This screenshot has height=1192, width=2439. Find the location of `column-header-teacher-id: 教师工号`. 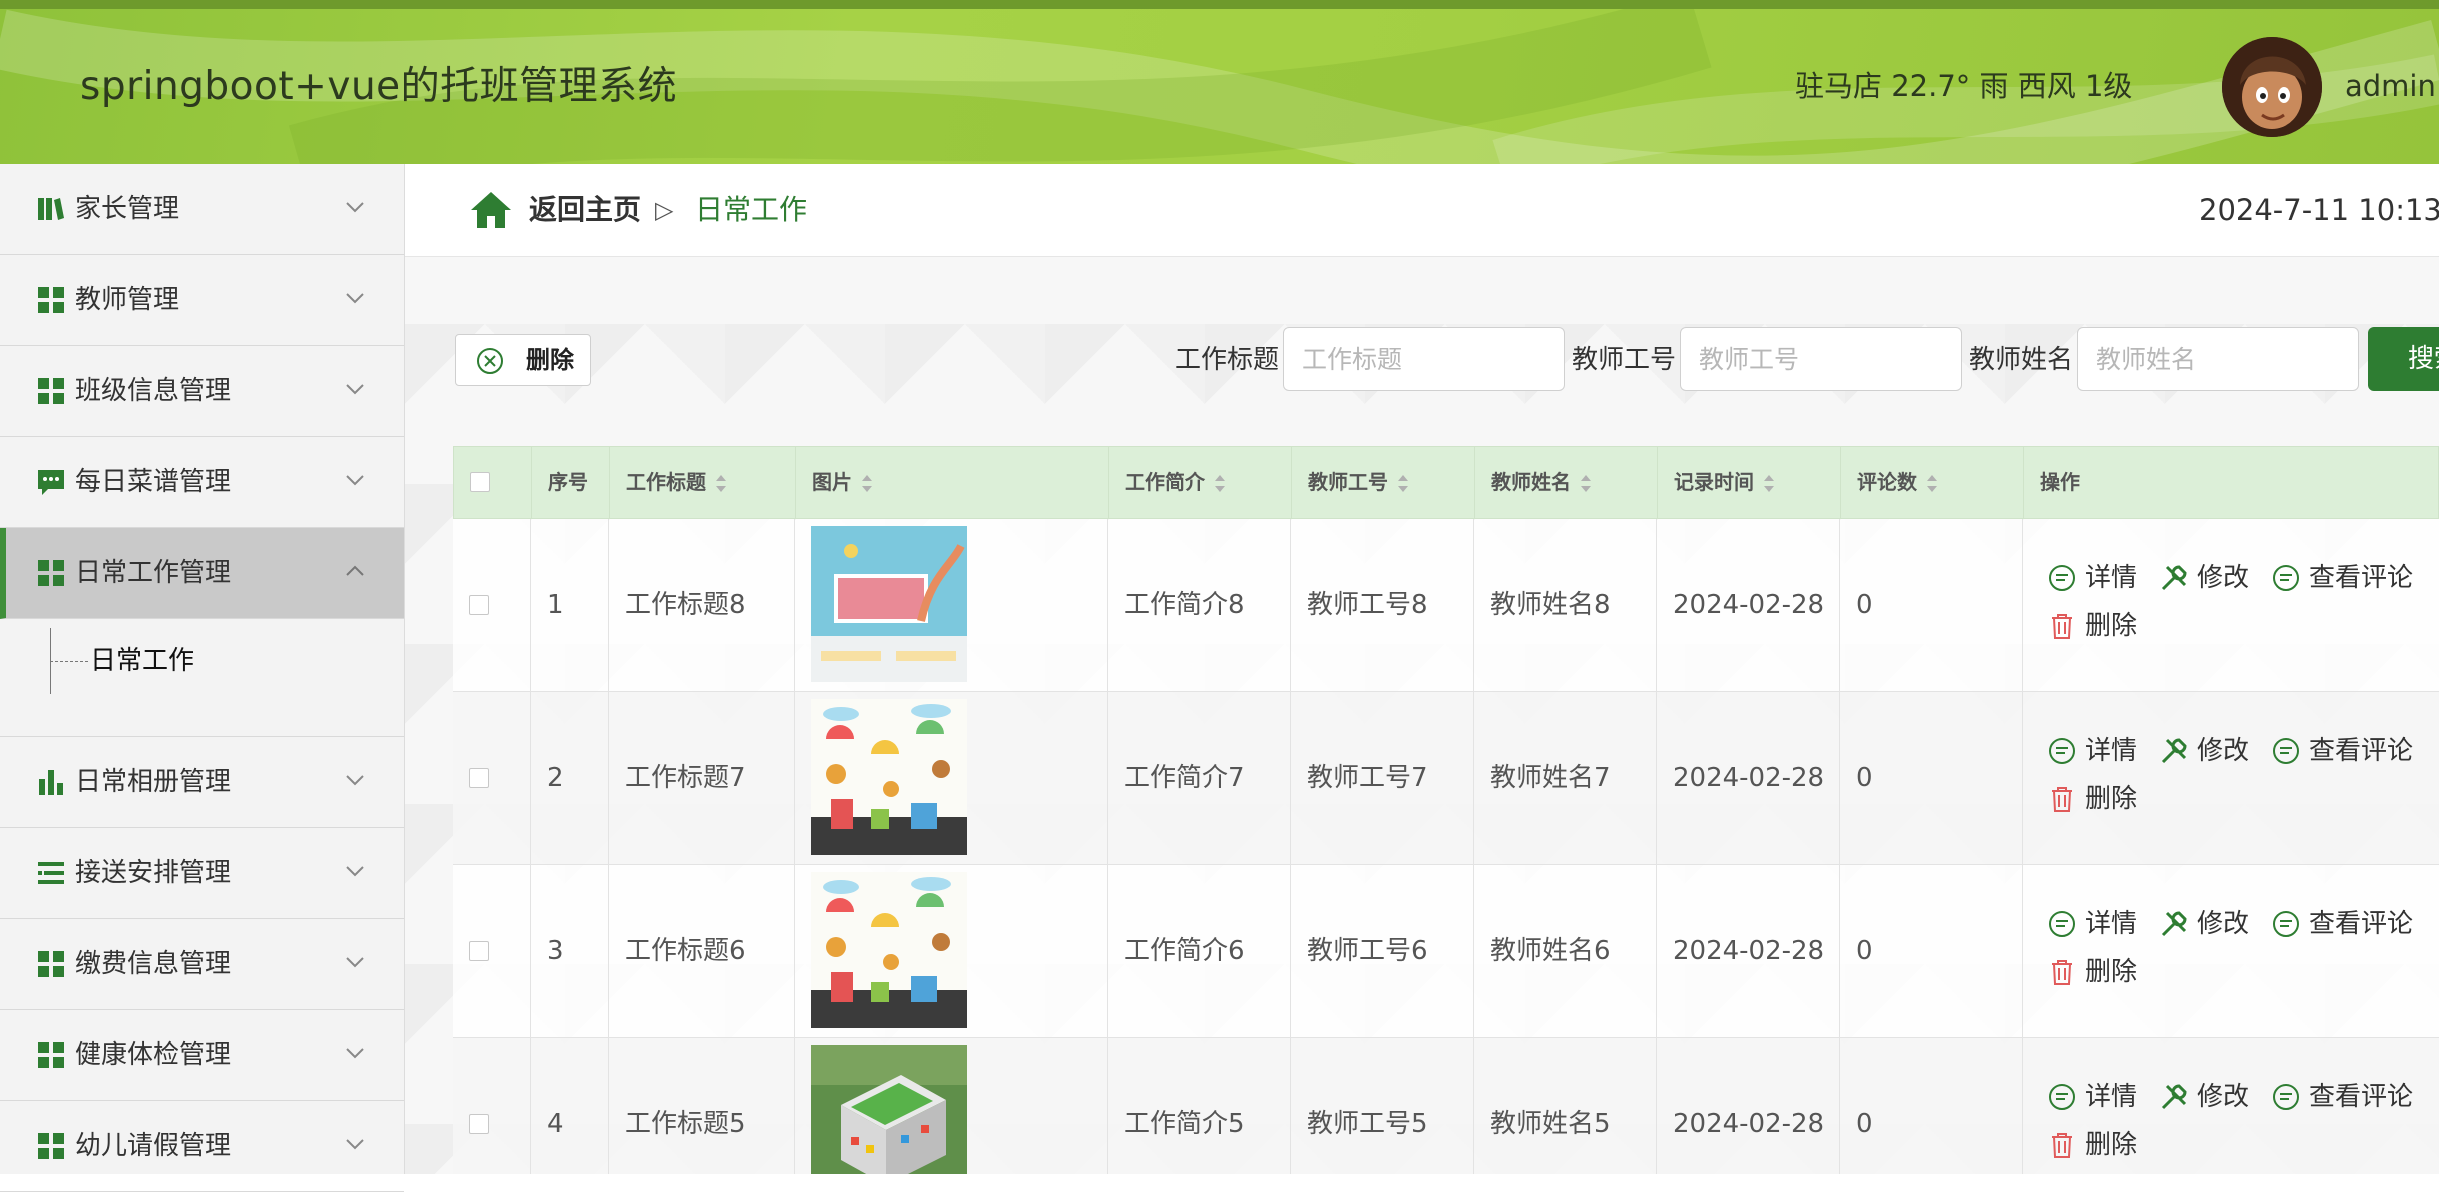

column-header-teacher-id: 教师工号 is located at coordinates (1383, 483).